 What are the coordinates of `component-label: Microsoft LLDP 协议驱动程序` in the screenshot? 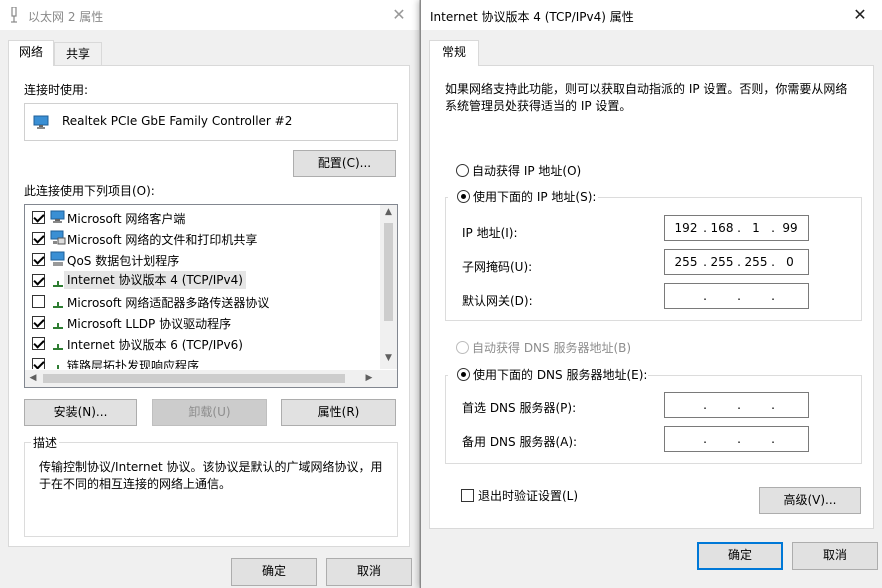 It's located at (149, 324).